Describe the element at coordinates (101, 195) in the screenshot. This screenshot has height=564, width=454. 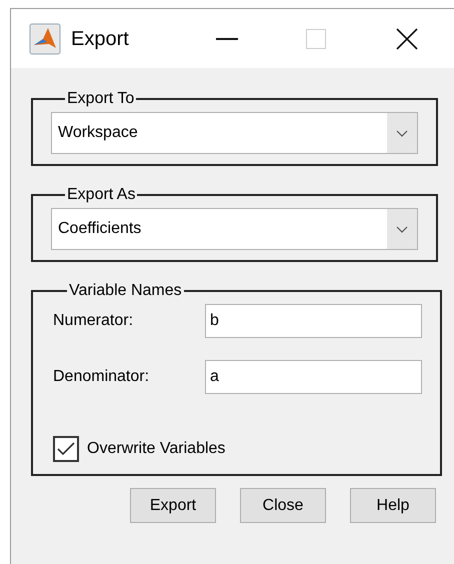
I see `group-title: Export As` at that location.